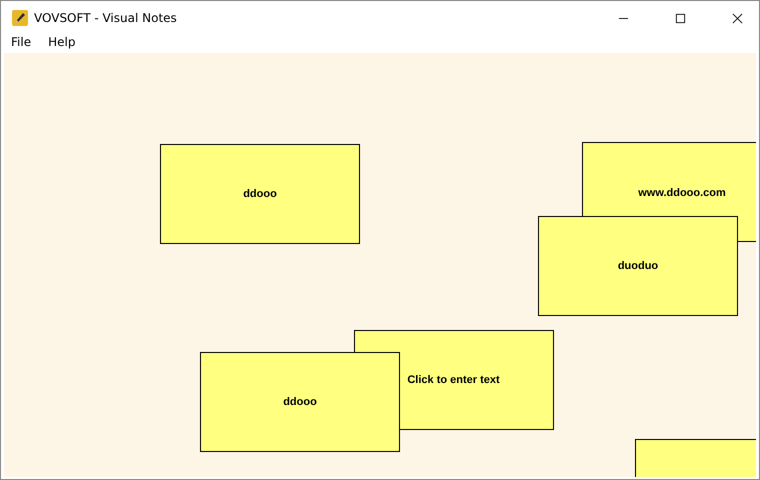  I want to click on maximize-icon, so click(680, 18).